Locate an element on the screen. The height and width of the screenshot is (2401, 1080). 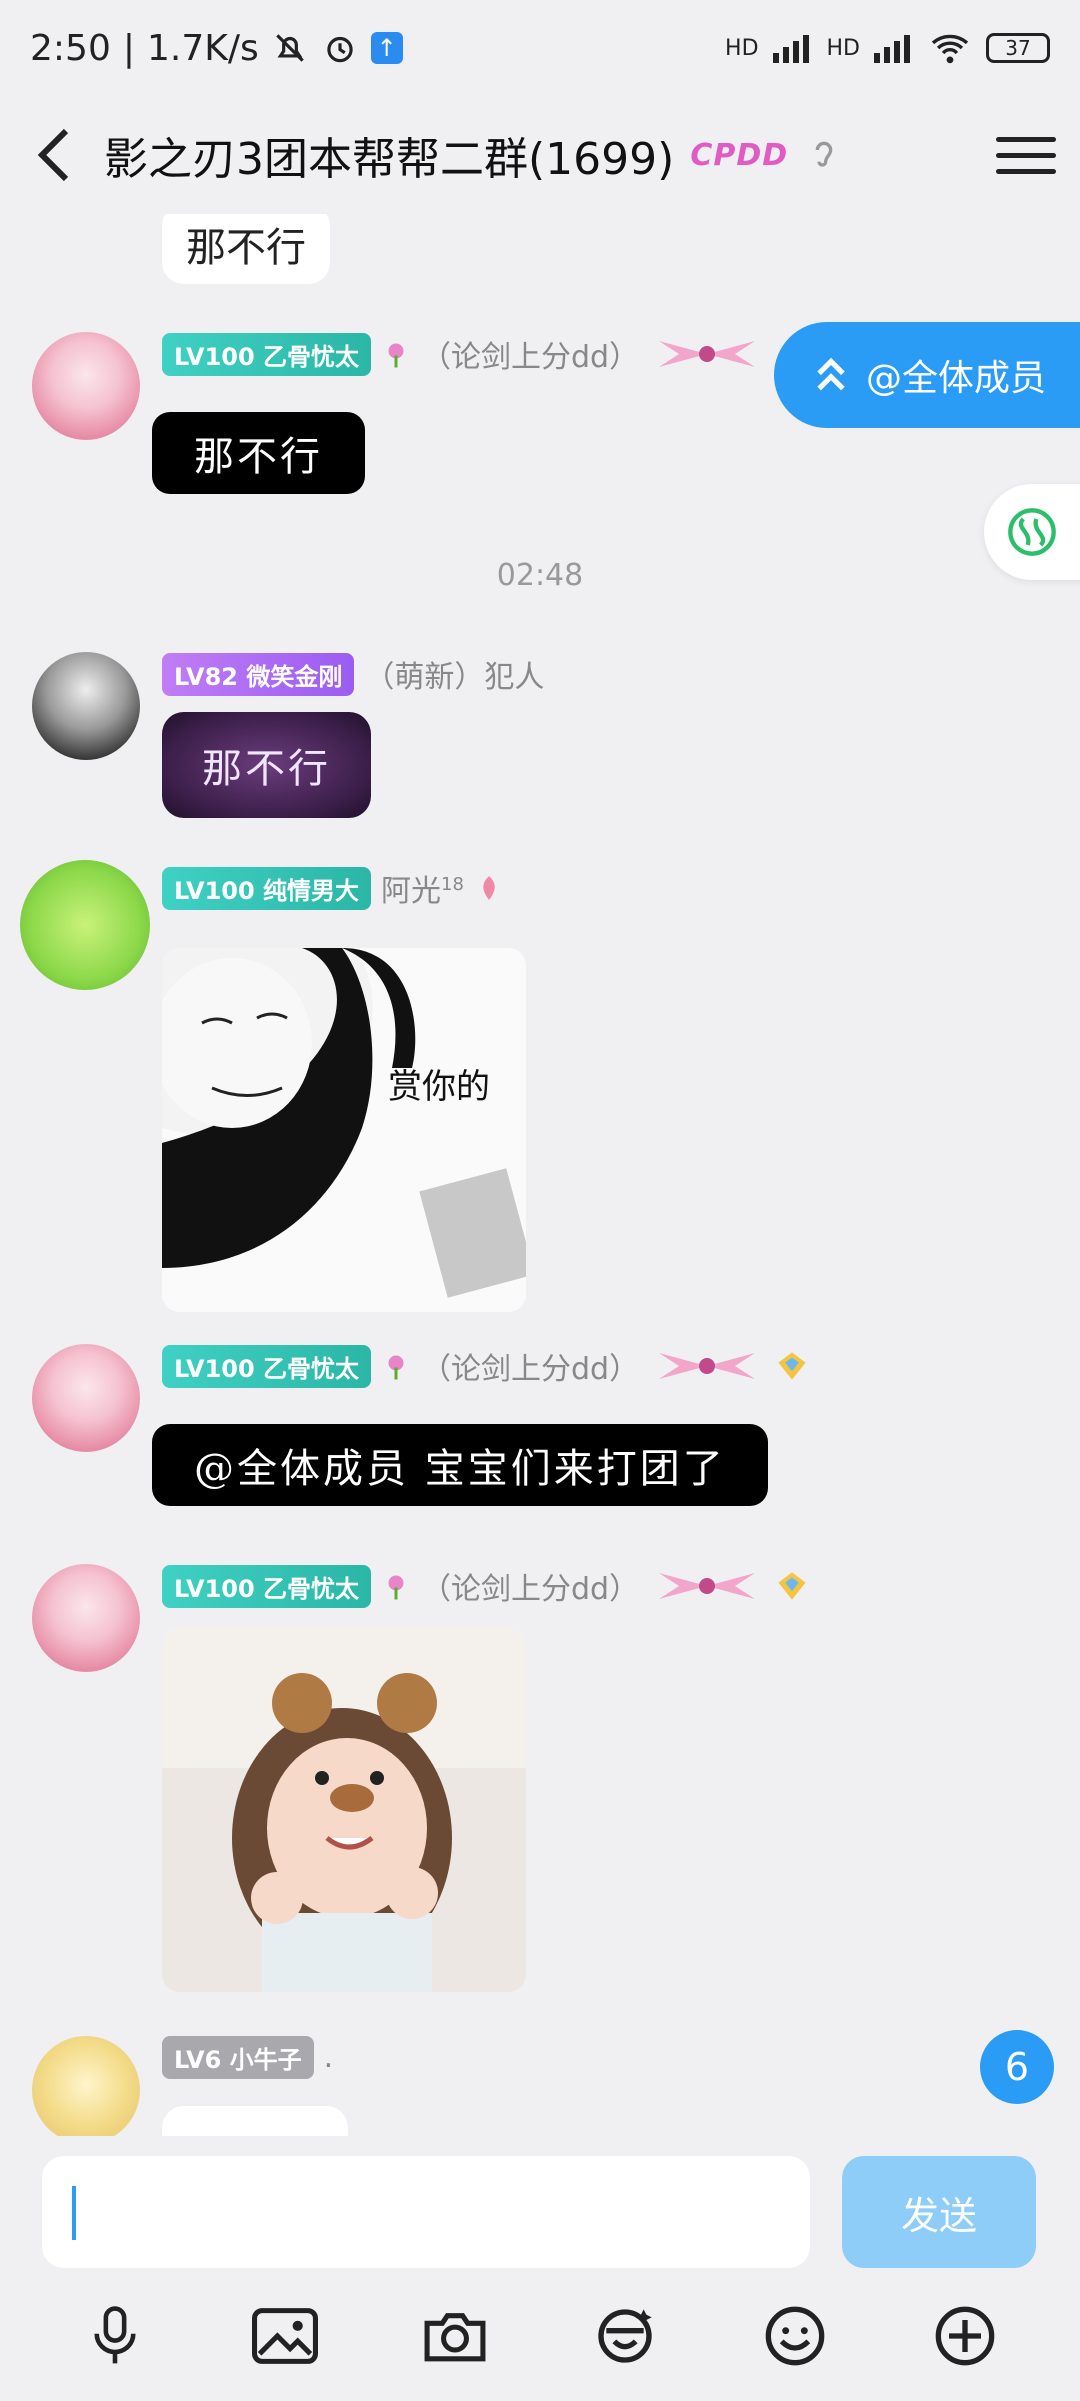
level-badge: LV6 小牛子 is located at coordinates (238, 2057).